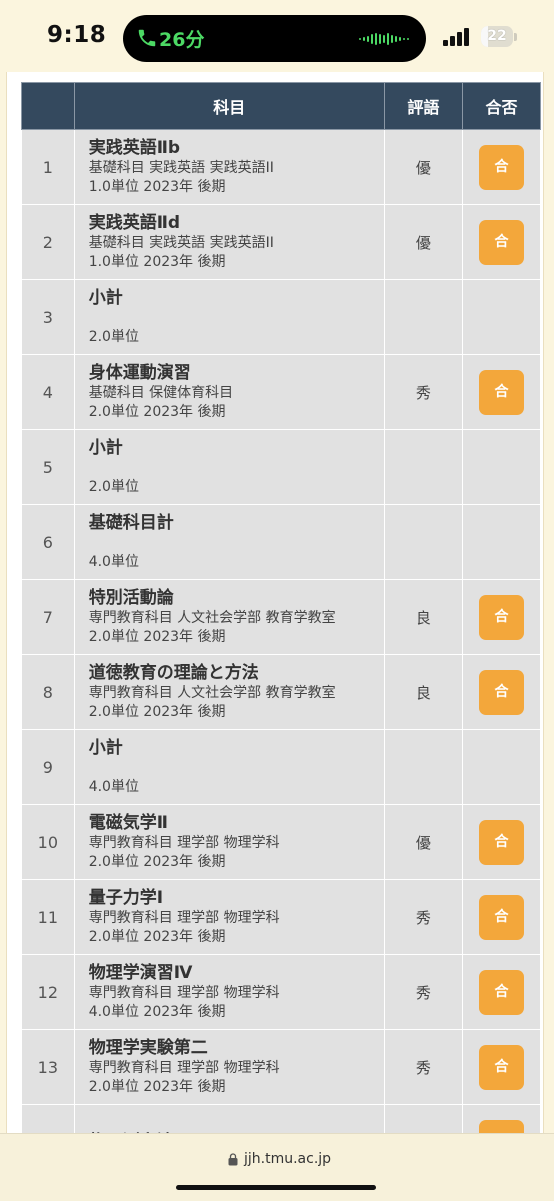  I want to click on subject-cell: 身体運動演習 基礎科目 保健体育科目 2.0単位 2023年 後期, so click(229, 392).